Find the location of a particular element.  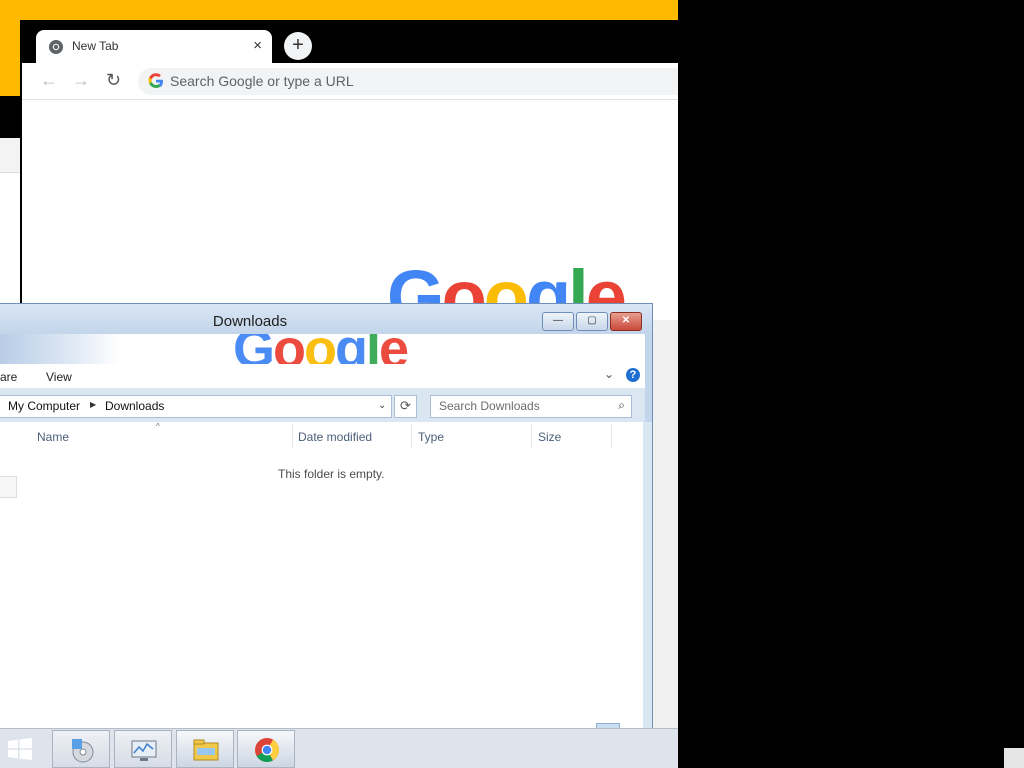

file-explorer-icon is located at coordinates (206, 750).